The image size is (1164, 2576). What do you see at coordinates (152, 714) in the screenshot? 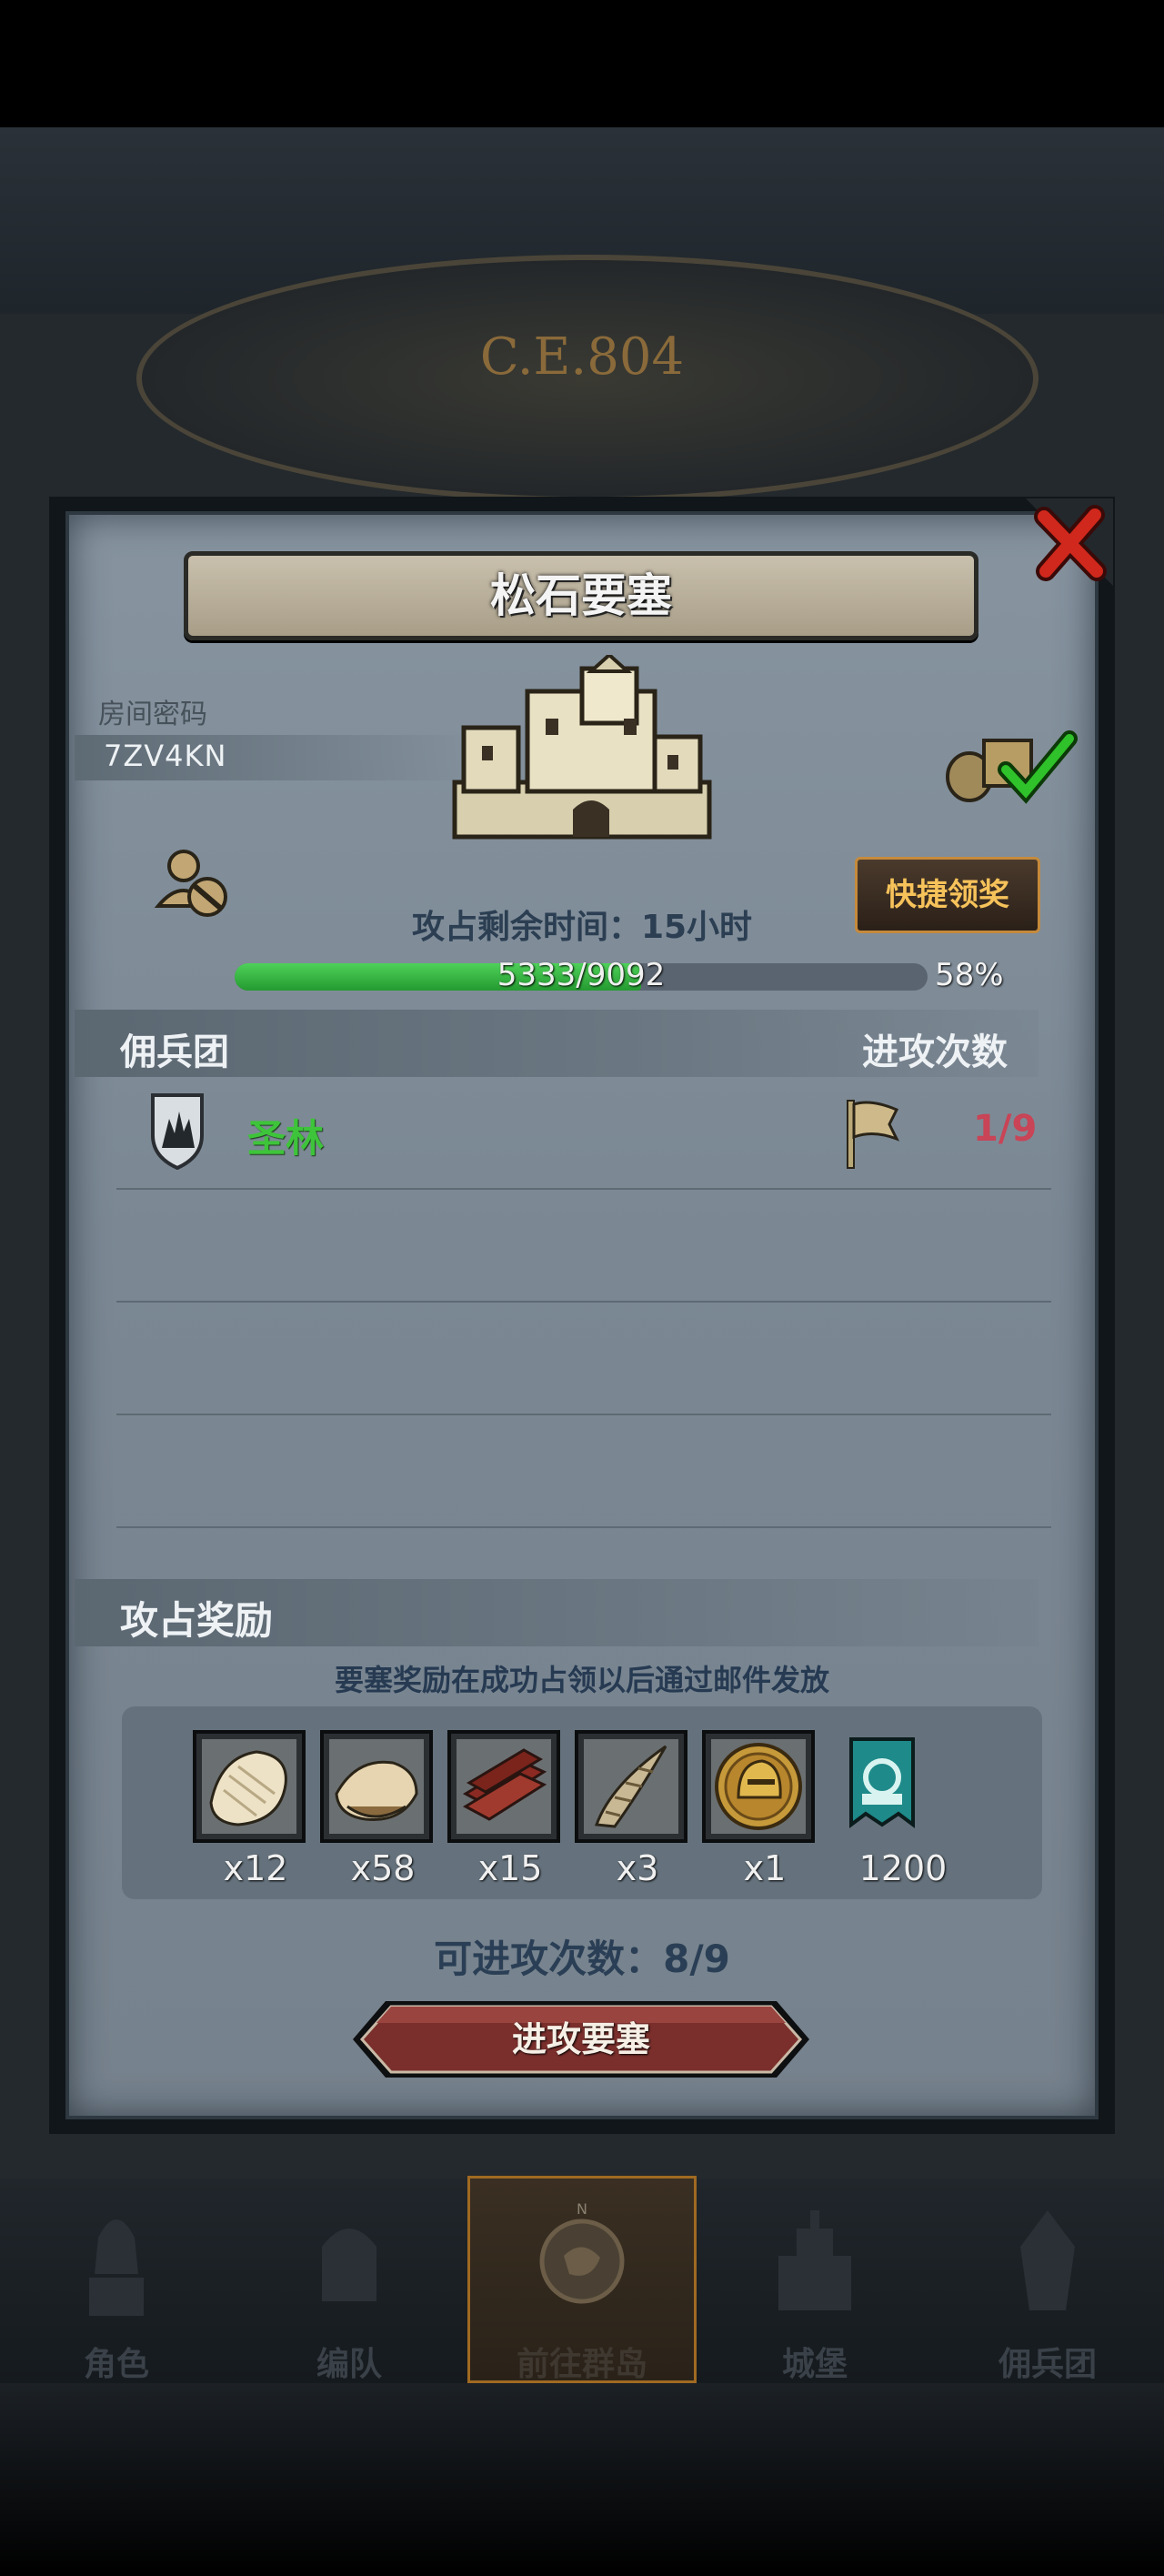
I see `room-code-label: 房间密码` at bounding box center [152, 714].